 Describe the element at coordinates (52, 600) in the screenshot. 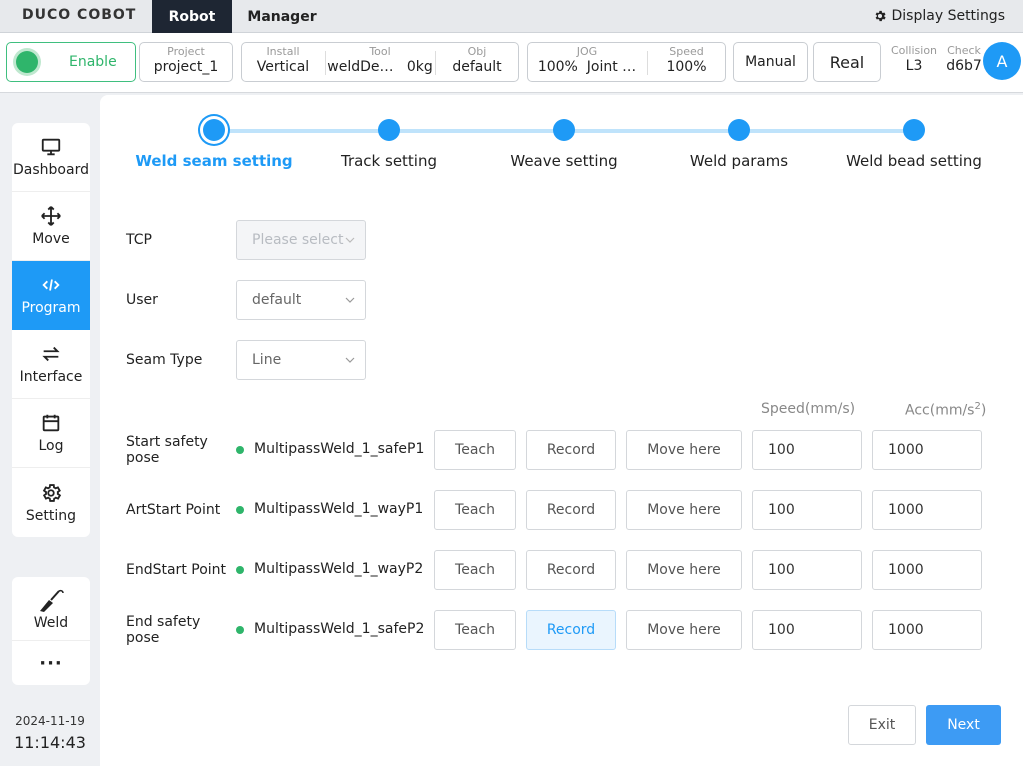

I see `weld-torch-icon` at that location.